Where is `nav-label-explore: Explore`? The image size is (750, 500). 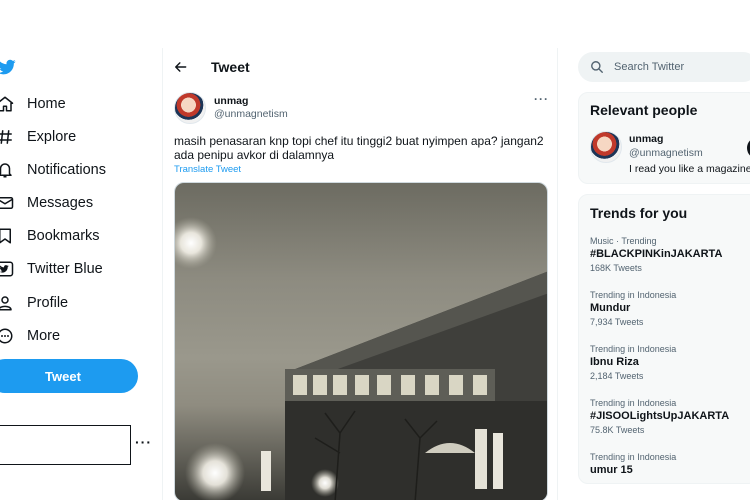 nav-label-explore: Explore is located at coordinates (52, 137).